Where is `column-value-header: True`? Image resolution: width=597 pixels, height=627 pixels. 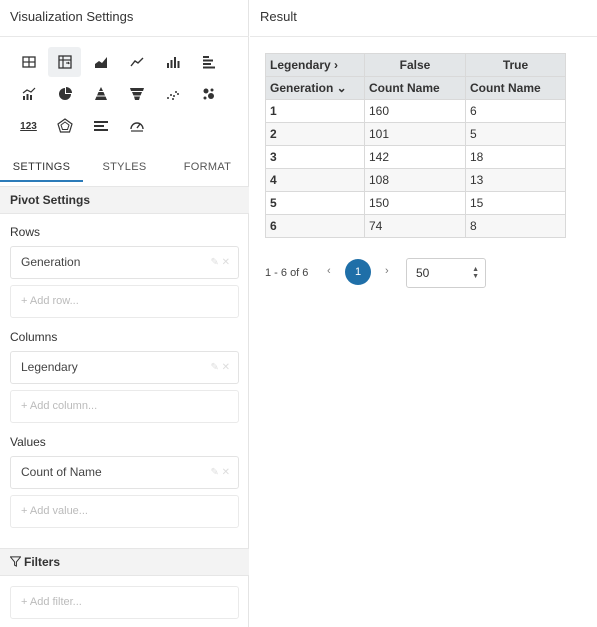 column-value-header: True is located at coordinates (515, 65).